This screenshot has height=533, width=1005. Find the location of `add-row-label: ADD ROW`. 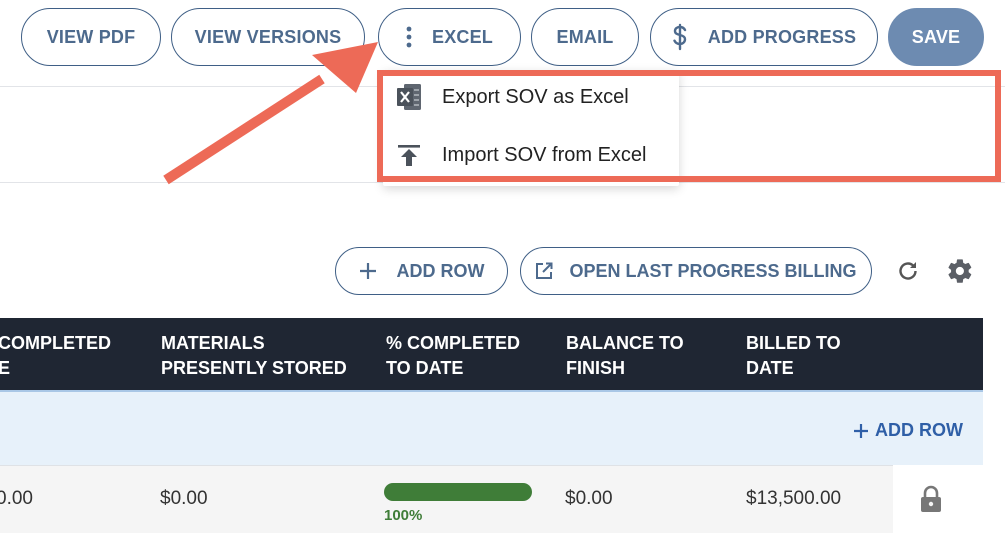

add-row-label: ADD ROW is located at coordinates (440, 270).